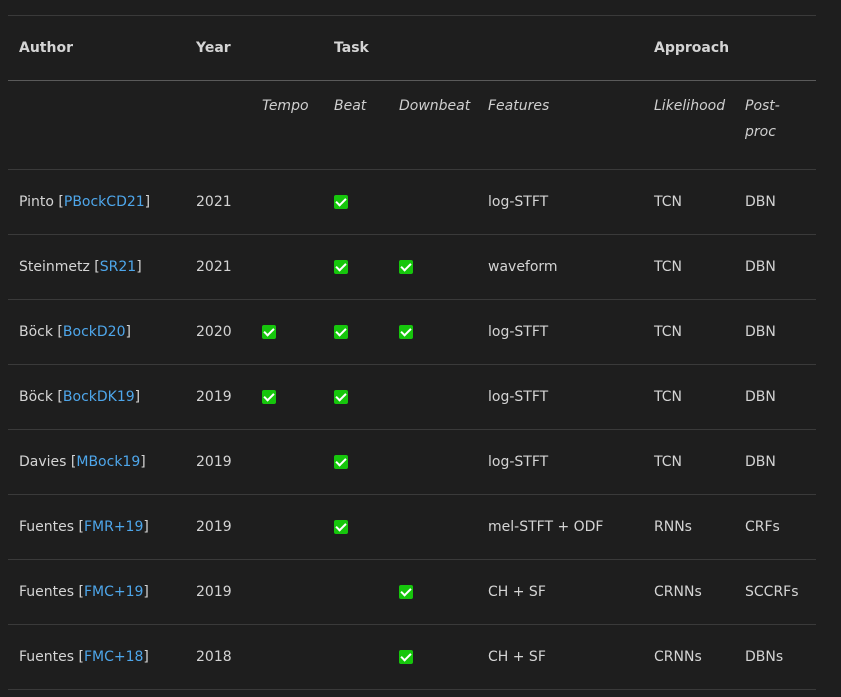 Image resolution: width=841 pixels, height=697 pixels. I want to click on subheader-downbeat: Downbeat, so click(435, 106).